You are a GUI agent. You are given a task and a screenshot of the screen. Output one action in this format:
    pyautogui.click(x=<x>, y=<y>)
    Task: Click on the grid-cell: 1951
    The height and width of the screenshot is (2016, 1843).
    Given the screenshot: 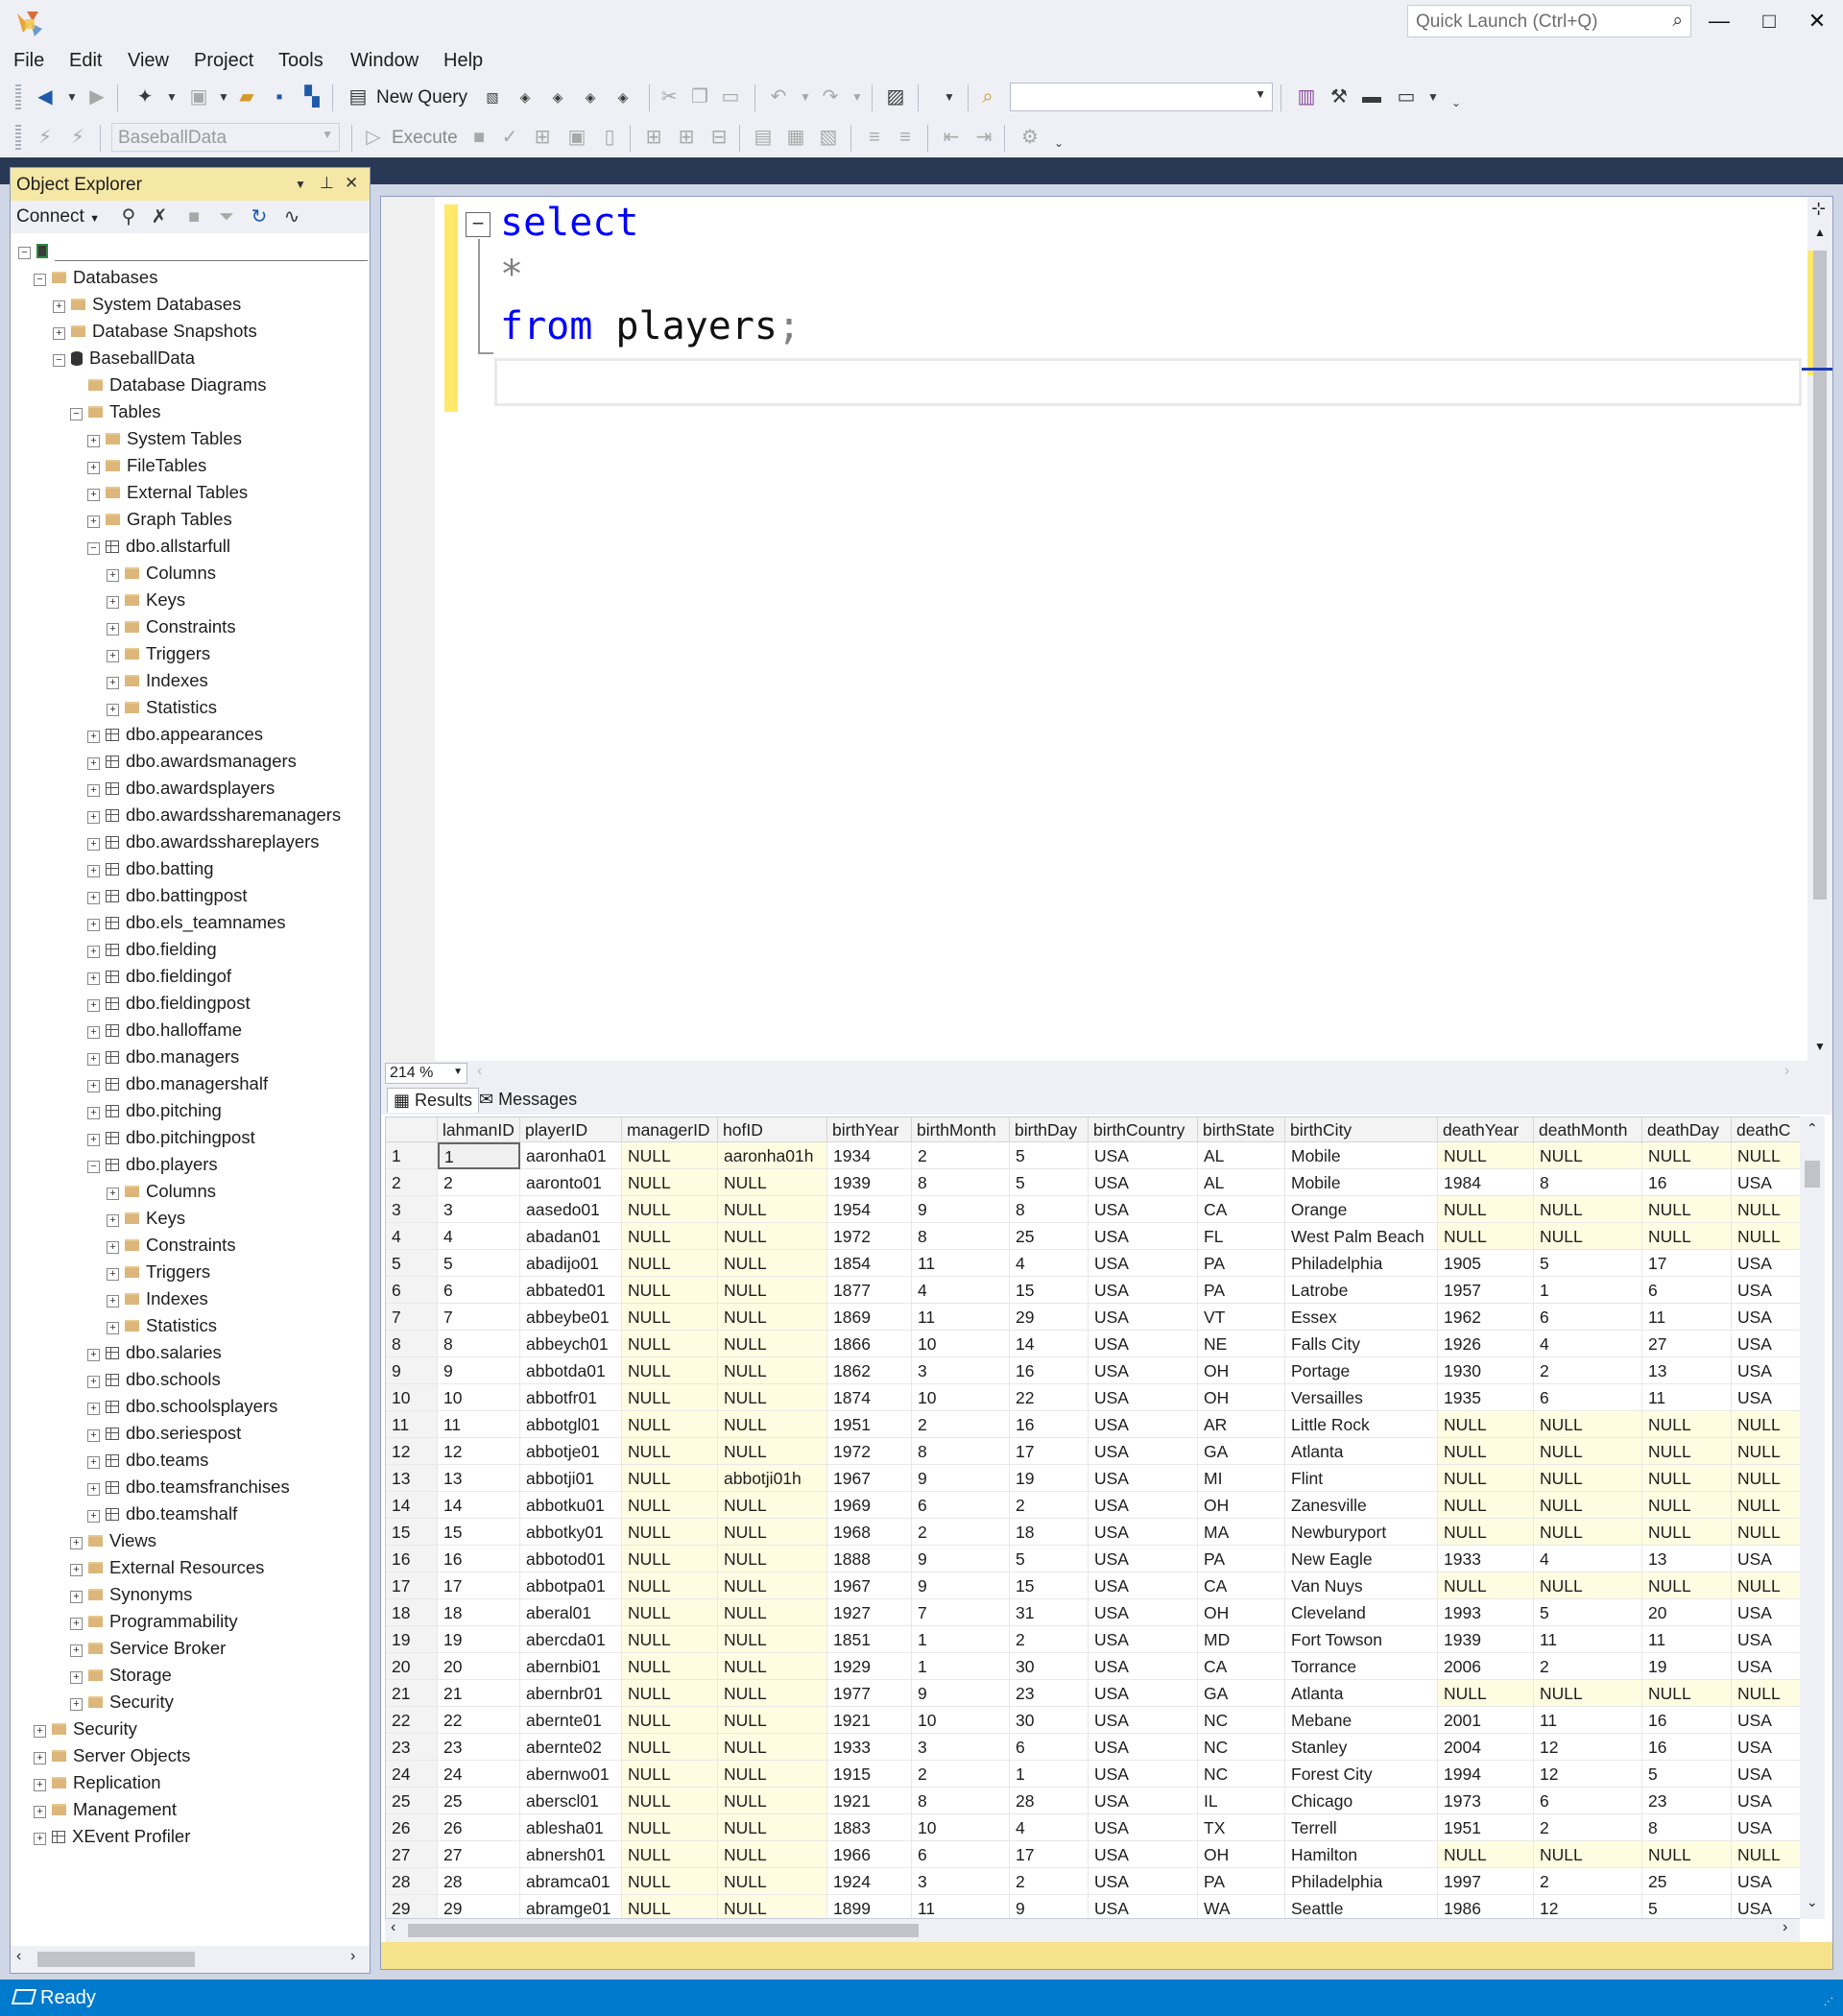 What is the action you would take?
    pyautogui.click(x=869, y=1424)
    